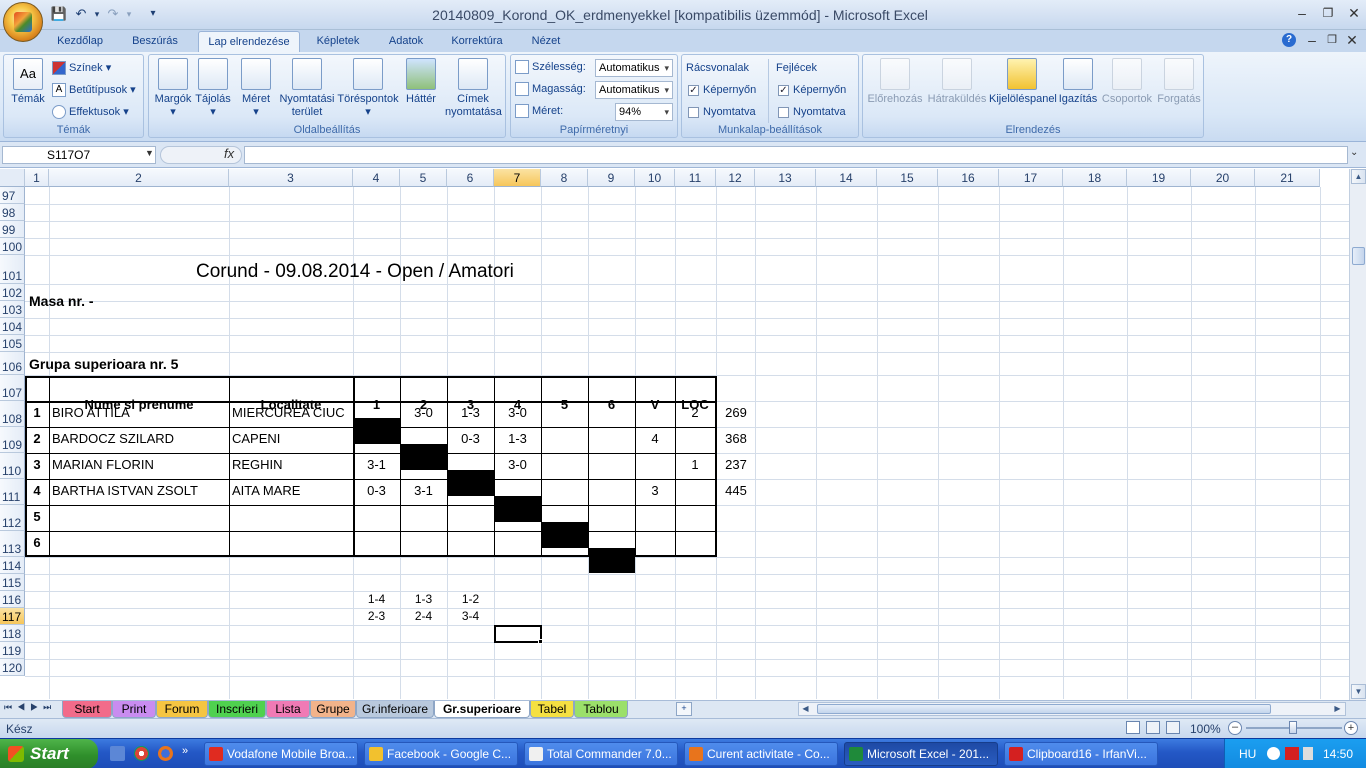  Describe the element at coordinates (12, 599) in the screenshot. I see `row-header: 116` at that location.